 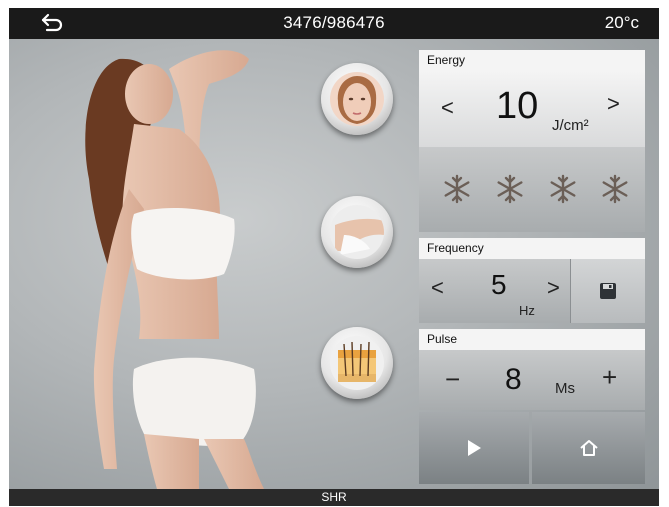 What do you see at coordinates (613, 104) in the screenshot?
I see `energy-increase-button: >` at bounding box center [613, 104].